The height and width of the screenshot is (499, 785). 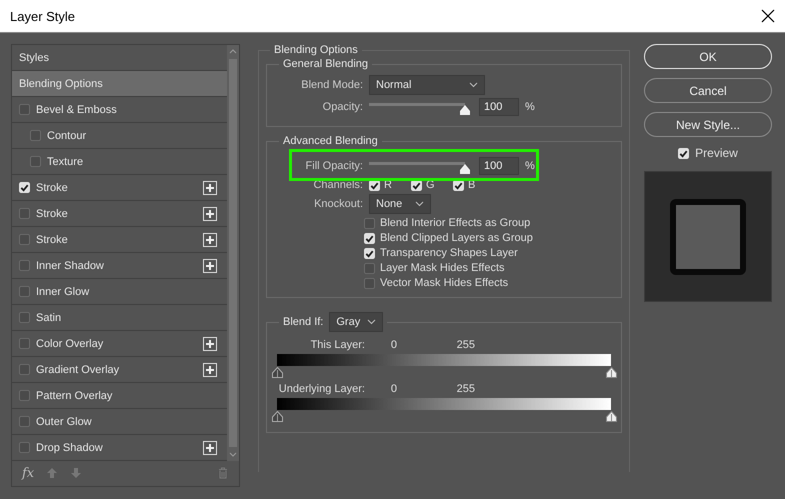 I want to click on style-label: Contour, so click(x=132, y=136).